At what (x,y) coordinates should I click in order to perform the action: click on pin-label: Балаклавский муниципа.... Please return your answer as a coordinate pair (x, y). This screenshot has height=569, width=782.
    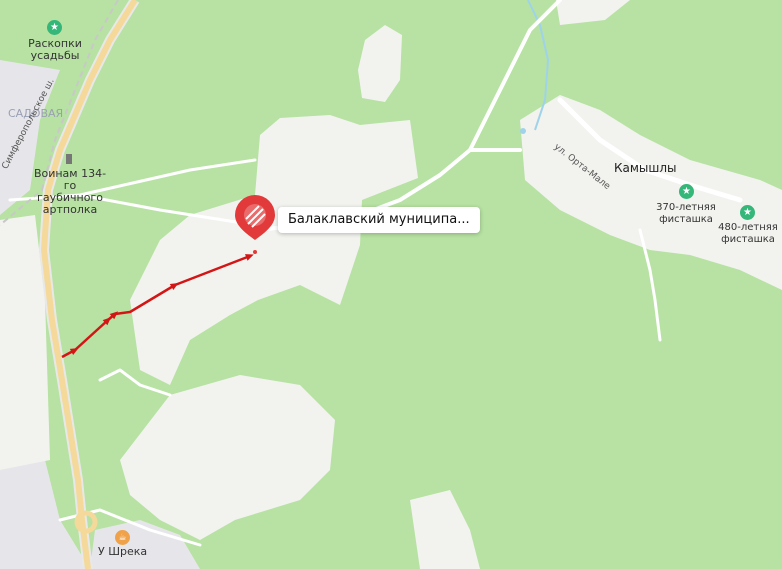
    Looking at the image, I should click on (379, 220).